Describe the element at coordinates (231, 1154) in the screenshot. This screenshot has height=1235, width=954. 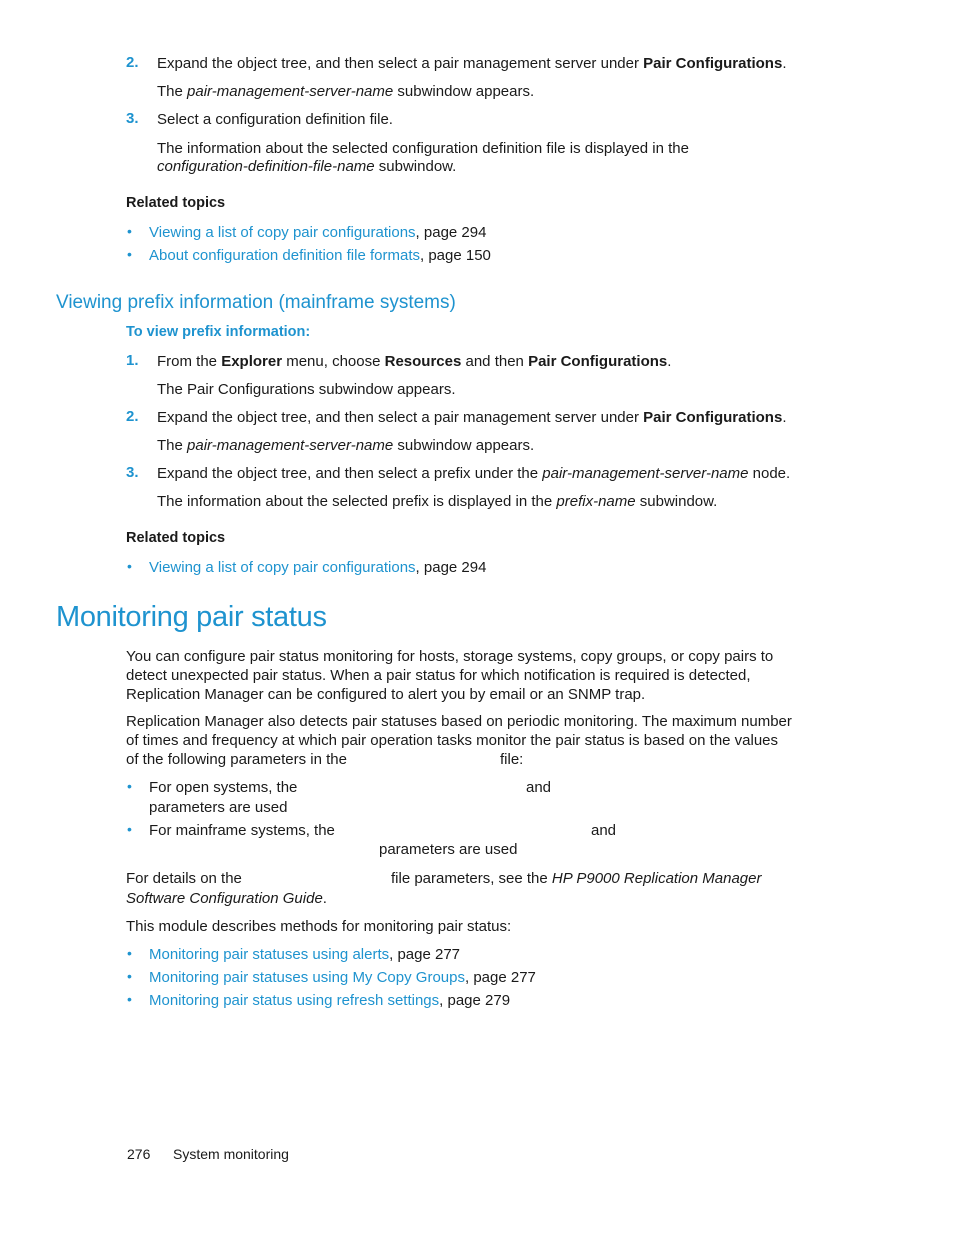
I see `footer-section: System monitoring` at that location.